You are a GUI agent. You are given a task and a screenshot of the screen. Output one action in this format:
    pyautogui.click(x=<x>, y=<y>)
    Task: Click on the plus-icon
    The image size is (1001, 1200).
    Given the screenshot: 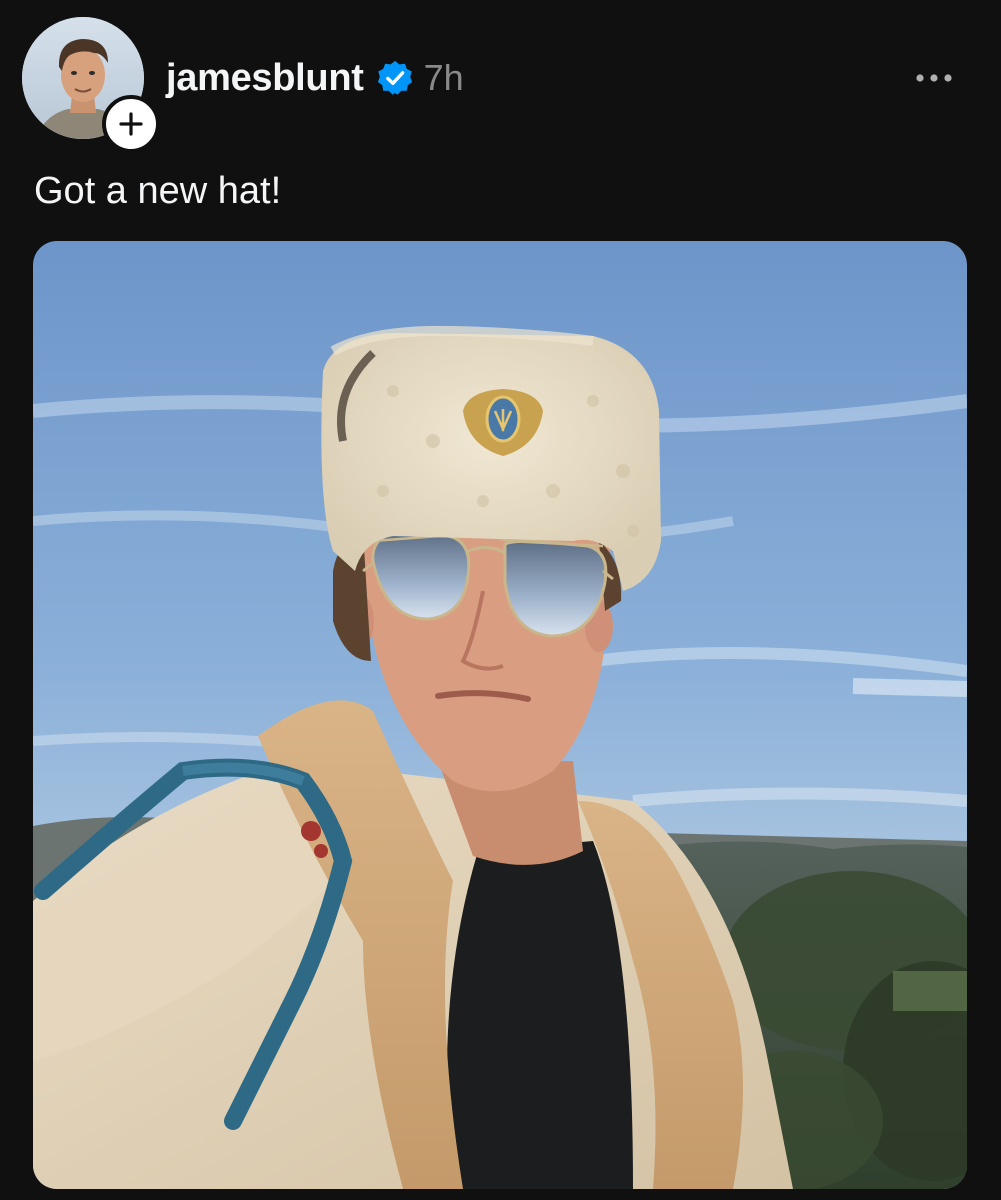 What is the action you would take?
    pyautogui.click(x=131, y=124)
    